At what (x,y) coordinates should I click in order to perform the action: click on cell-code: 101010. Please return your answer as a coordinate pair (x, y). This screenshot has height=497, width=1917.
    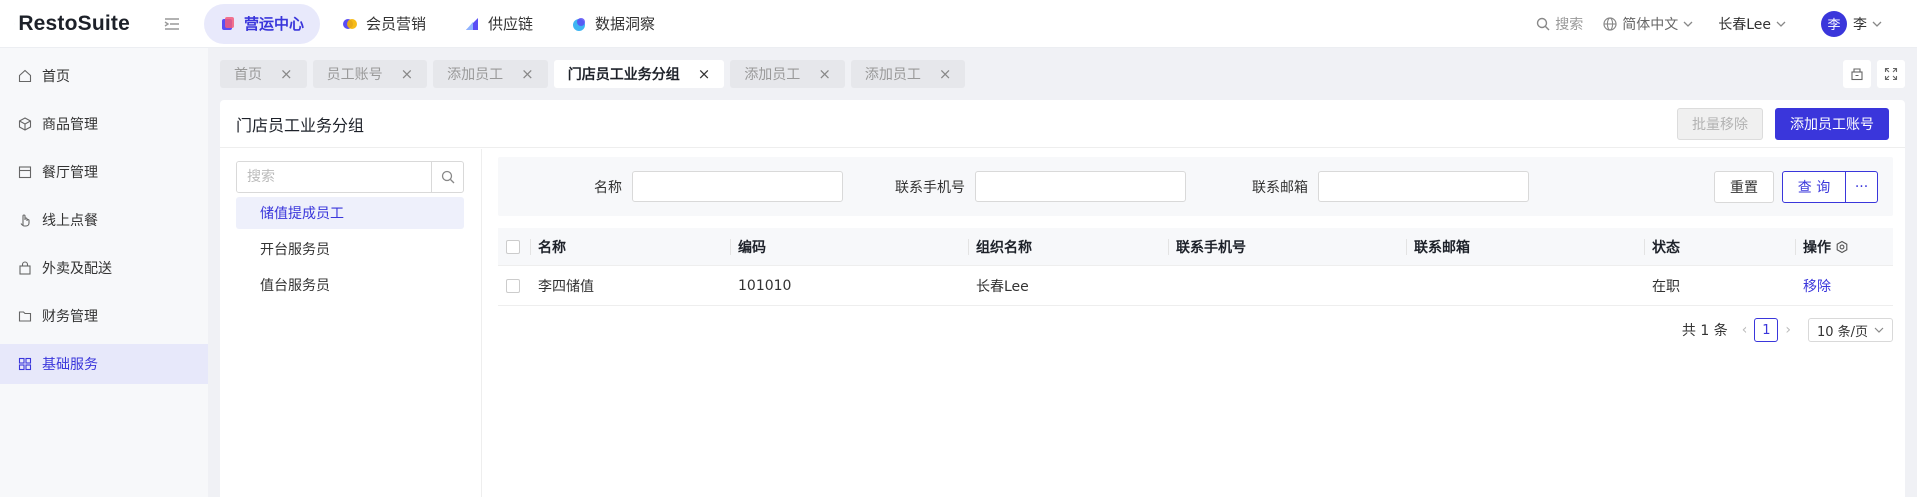
    Looking at the image, I should click on (765, 285).